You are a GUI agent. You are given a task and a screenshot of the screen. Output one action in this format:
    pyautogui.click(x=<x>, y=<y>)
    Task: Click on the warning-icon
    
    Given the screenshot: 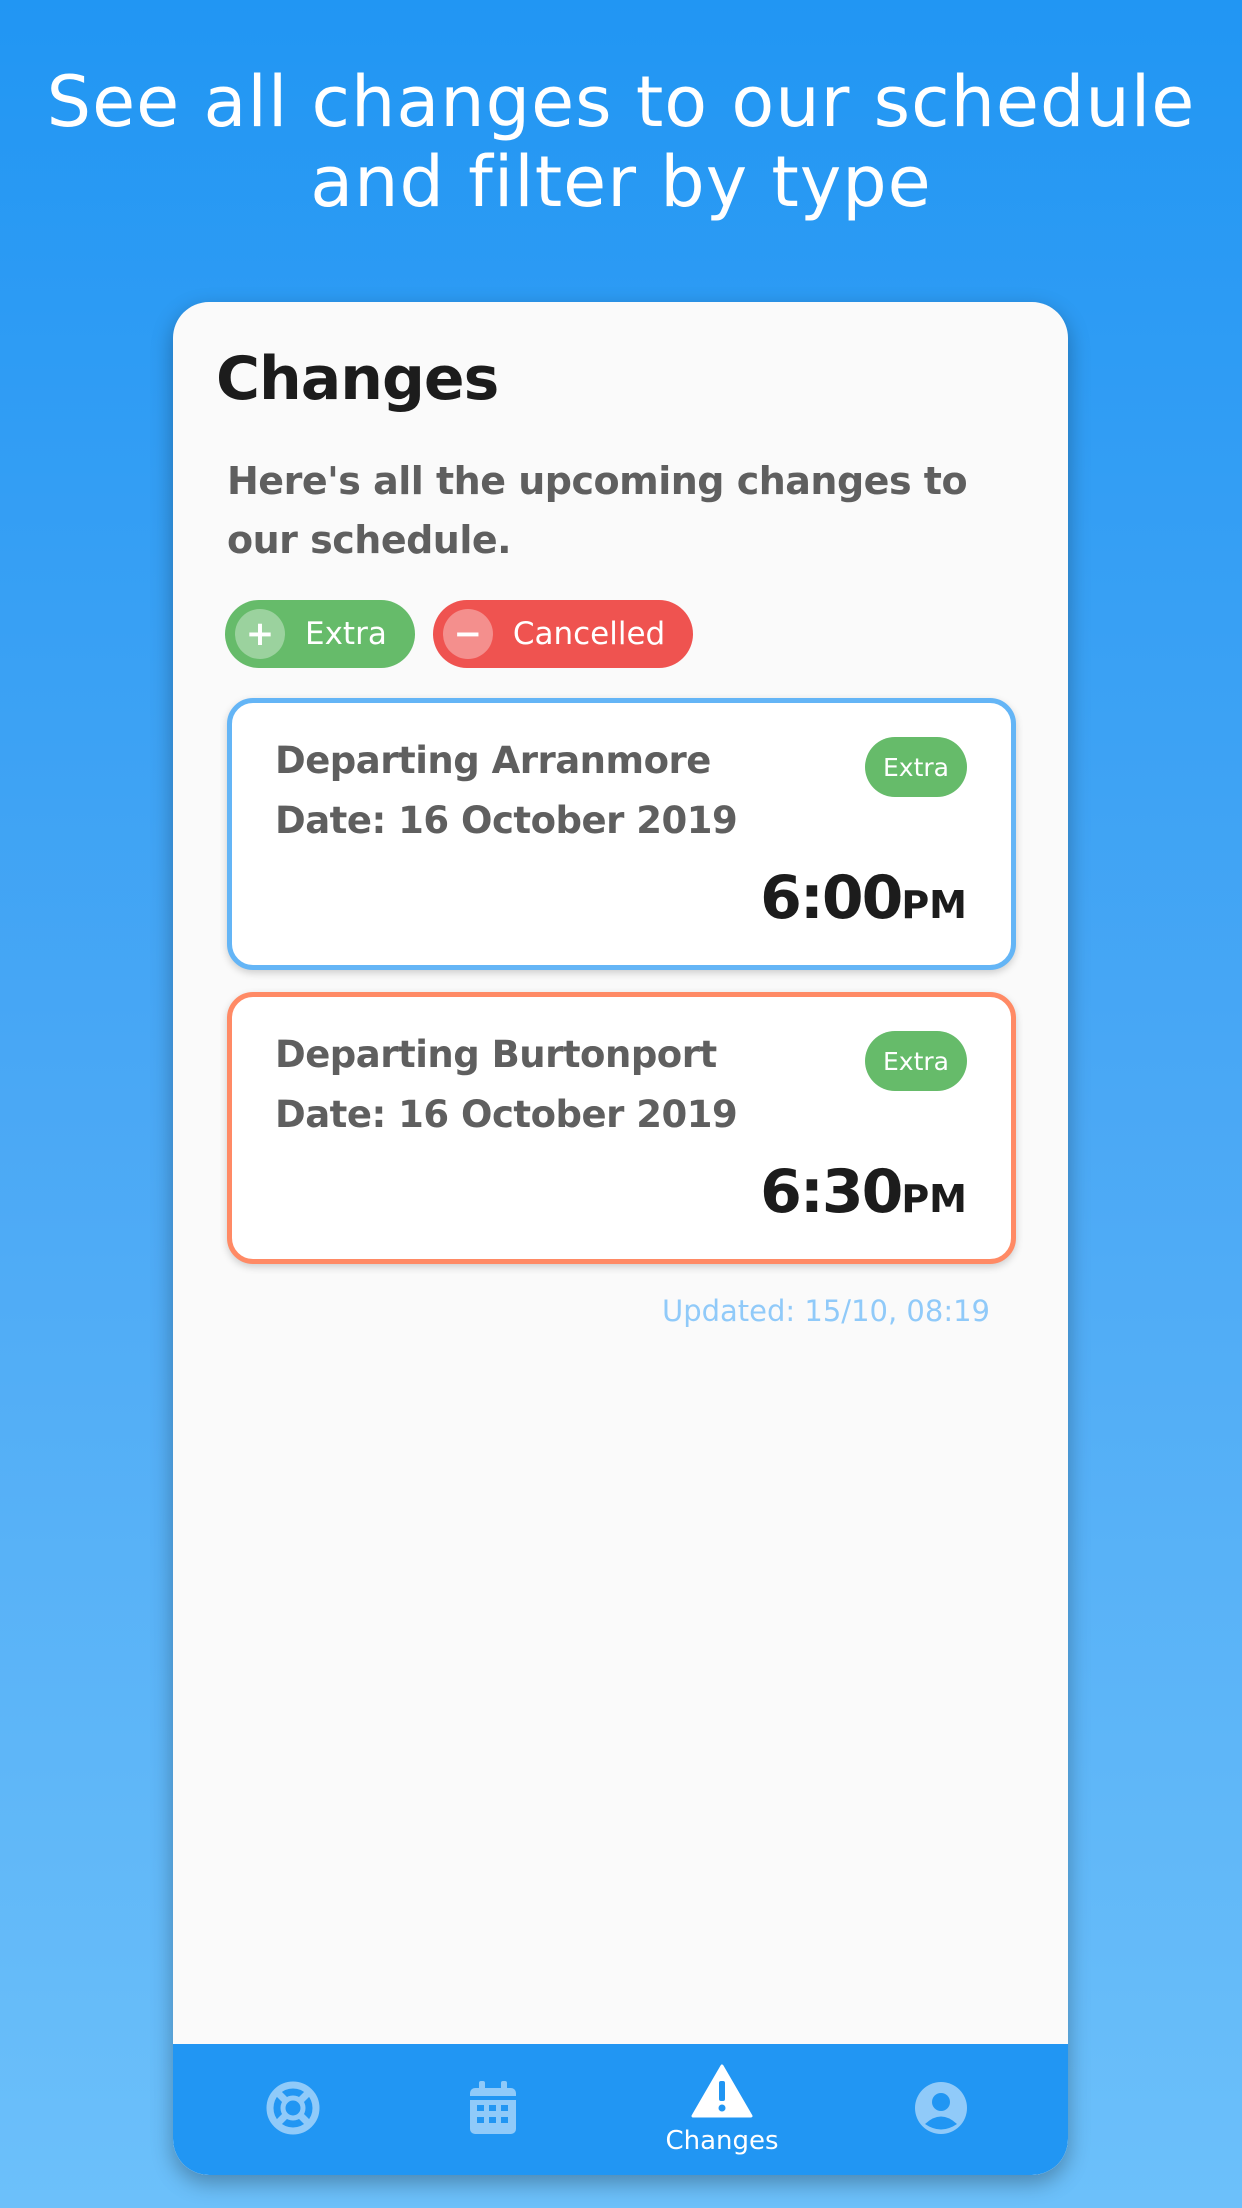 What is the action you would take?
    pyautogui.click(x=722, y=2093)
    